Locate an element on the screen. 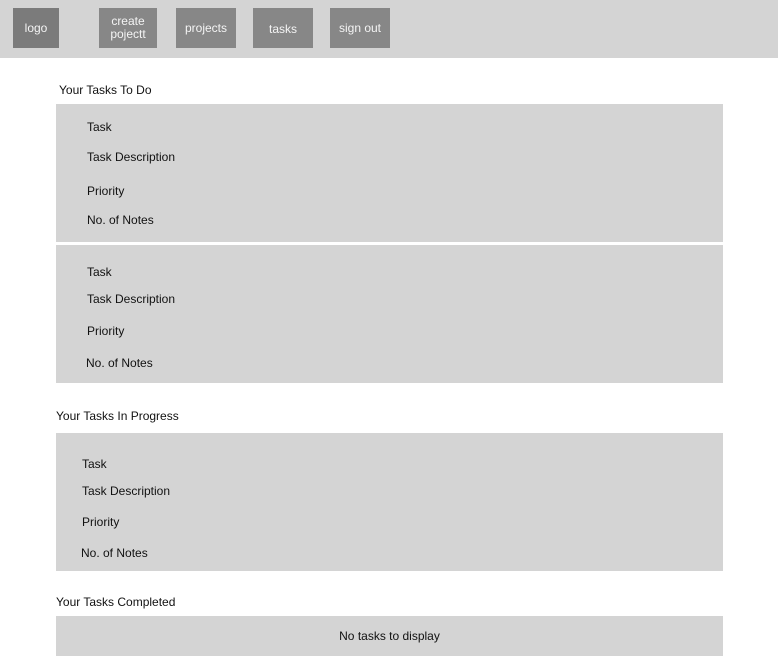  projects-button: projects is located at coordinates (206, 28).